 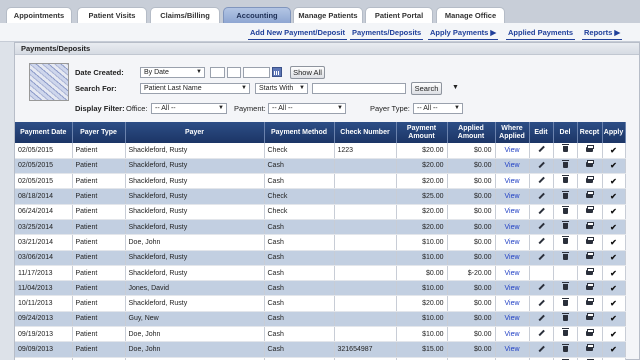 I want to click on tab-appointments: Appointments, so click(x=39, y=15).